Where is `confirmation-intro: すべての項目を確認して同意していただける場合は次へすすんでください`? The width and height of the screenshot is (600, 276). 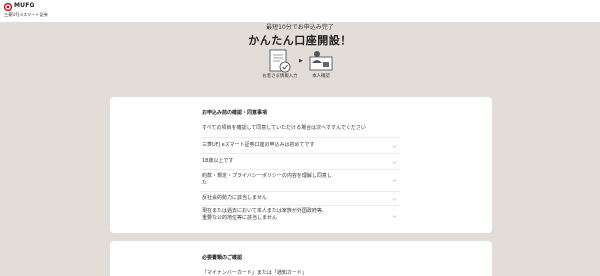 confirmation-intro: すべての項目を確認して同意していただける場合は次へすすんでください is located at coordinates (284, 128).